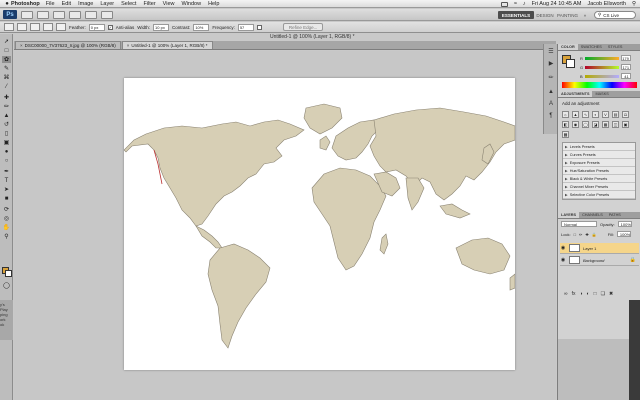 The image size is (640, 400). What do you see at coordinates (623, 234) in the screenshot?
I see `fill-input: 100%` at bounding box center [623, 234].